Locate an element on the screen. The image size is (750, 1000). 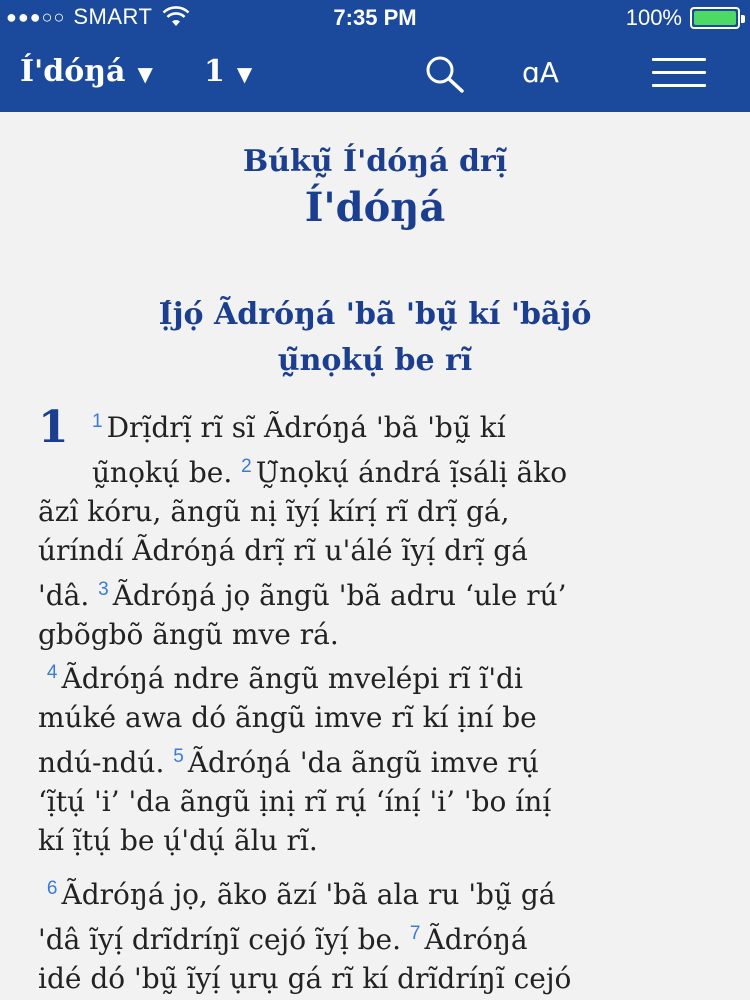
battery-percentage: 100% is located at coordinates (653, 17).